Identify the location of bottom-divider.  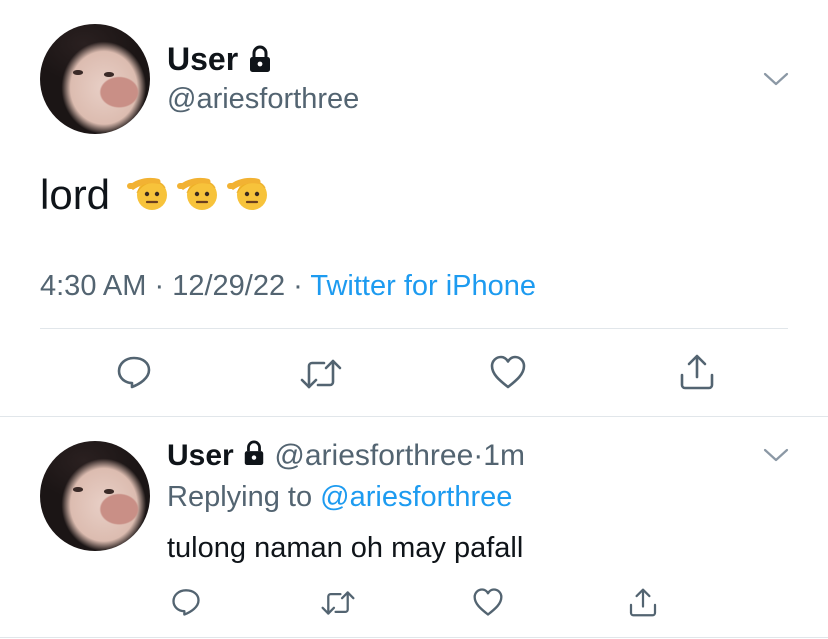
(414, 637).